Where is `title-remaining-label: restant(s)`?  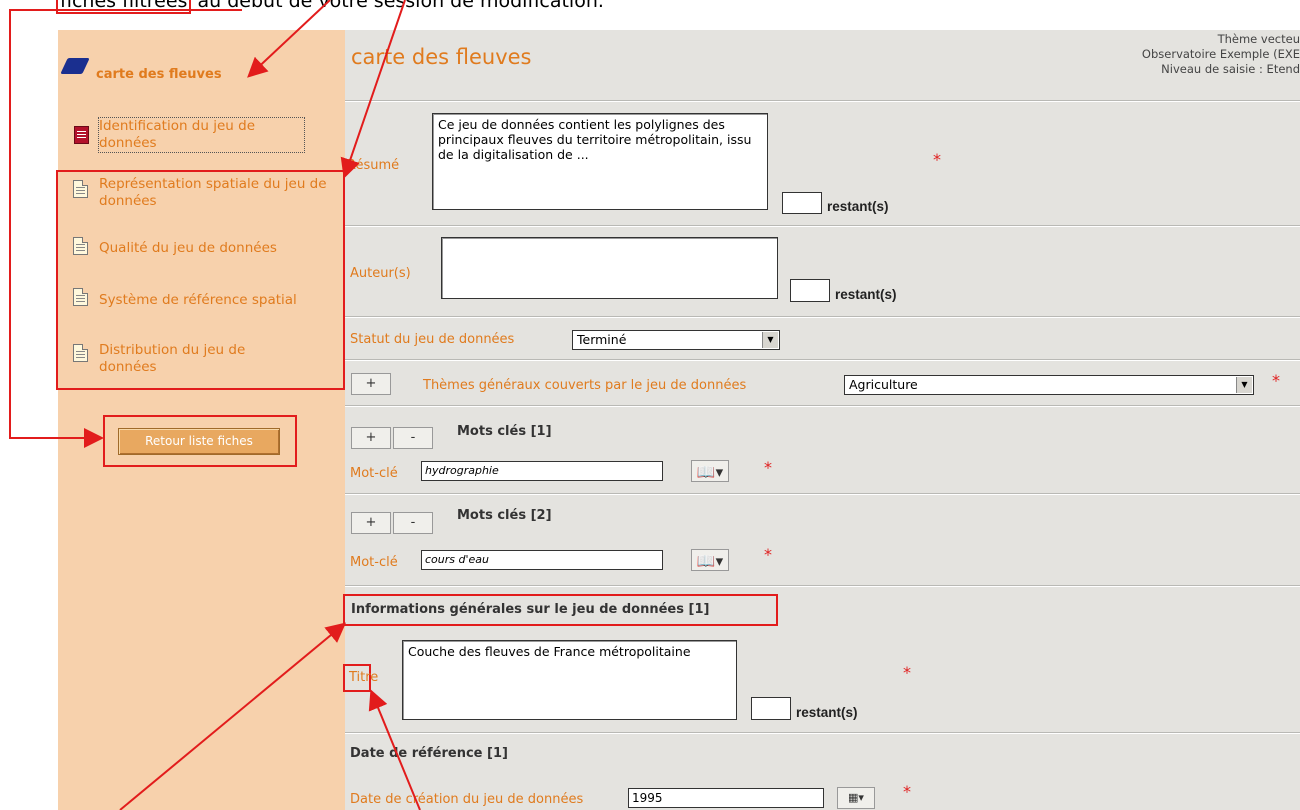
title-remaining-label: restant(s) is located at coordinates (827, 712).